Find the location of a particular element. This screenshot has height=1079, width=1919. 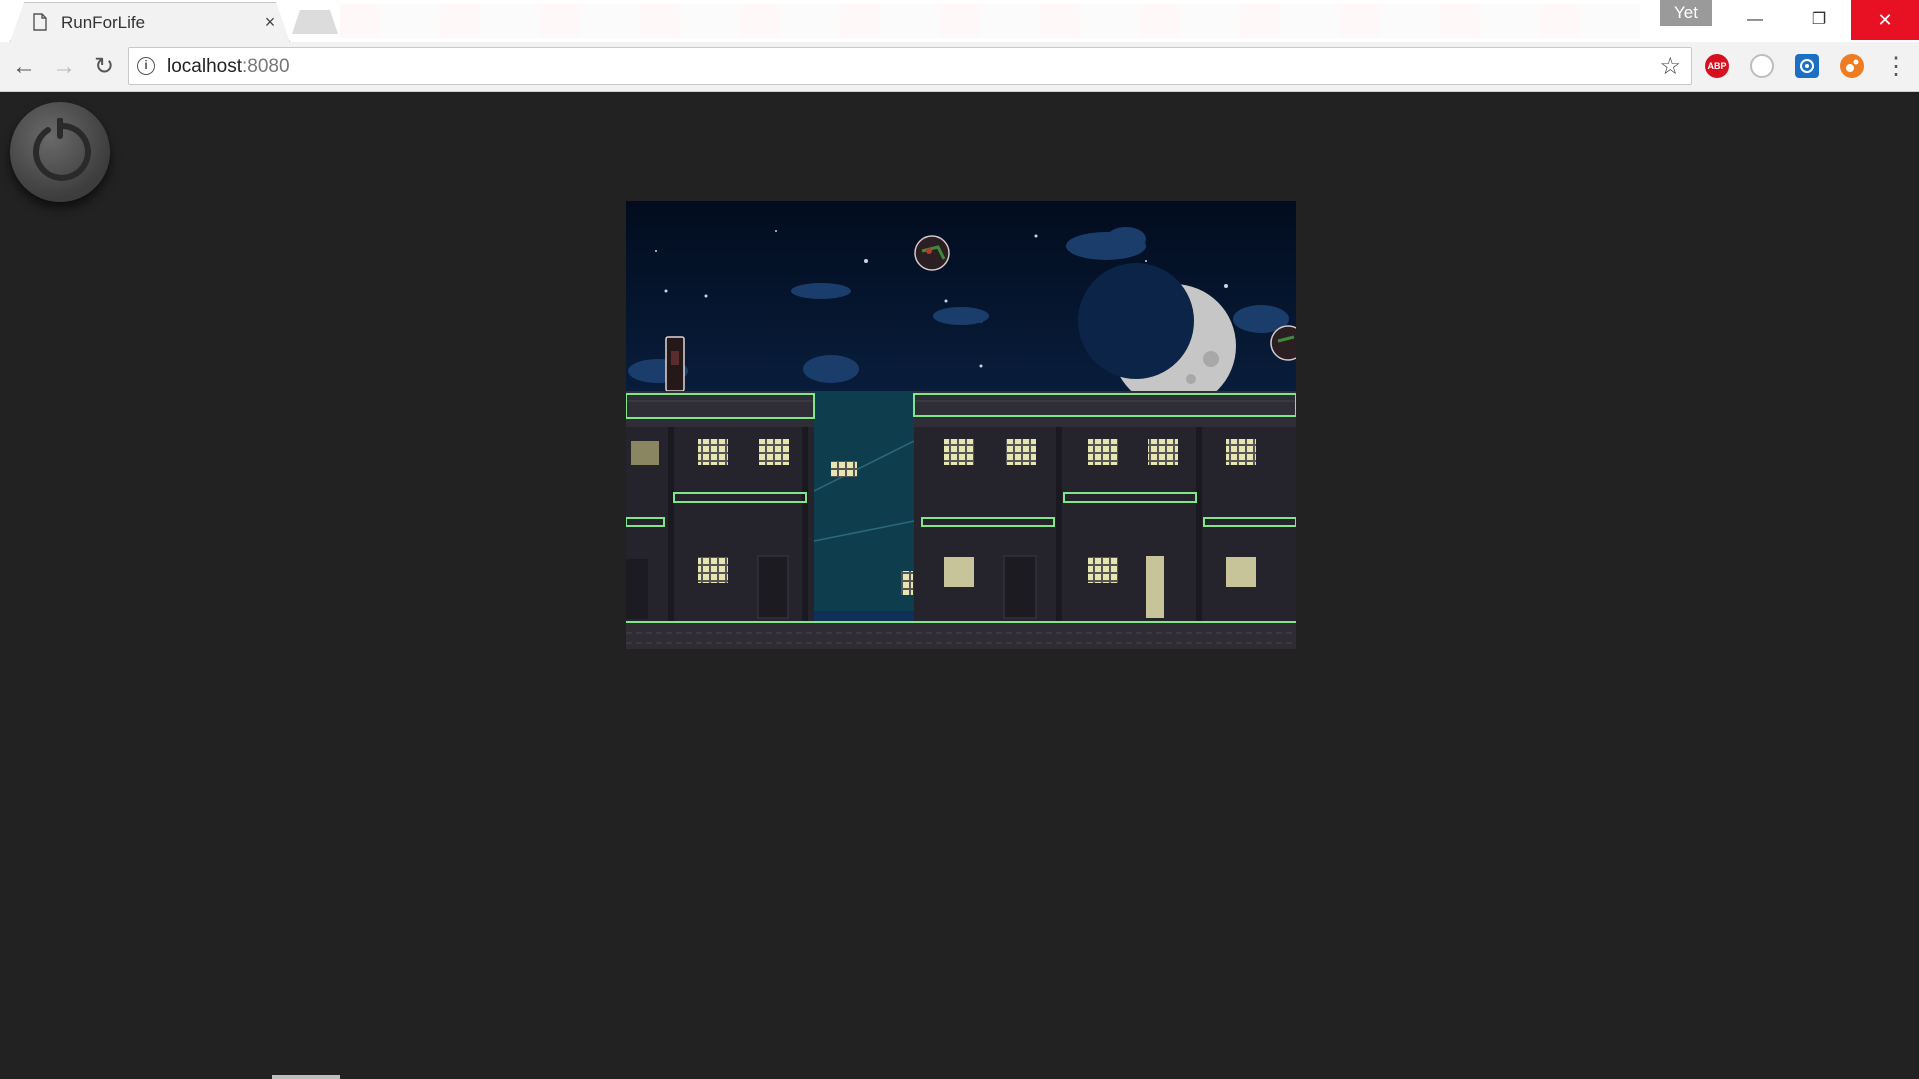

restart-button is located at coordinates (60, 152).